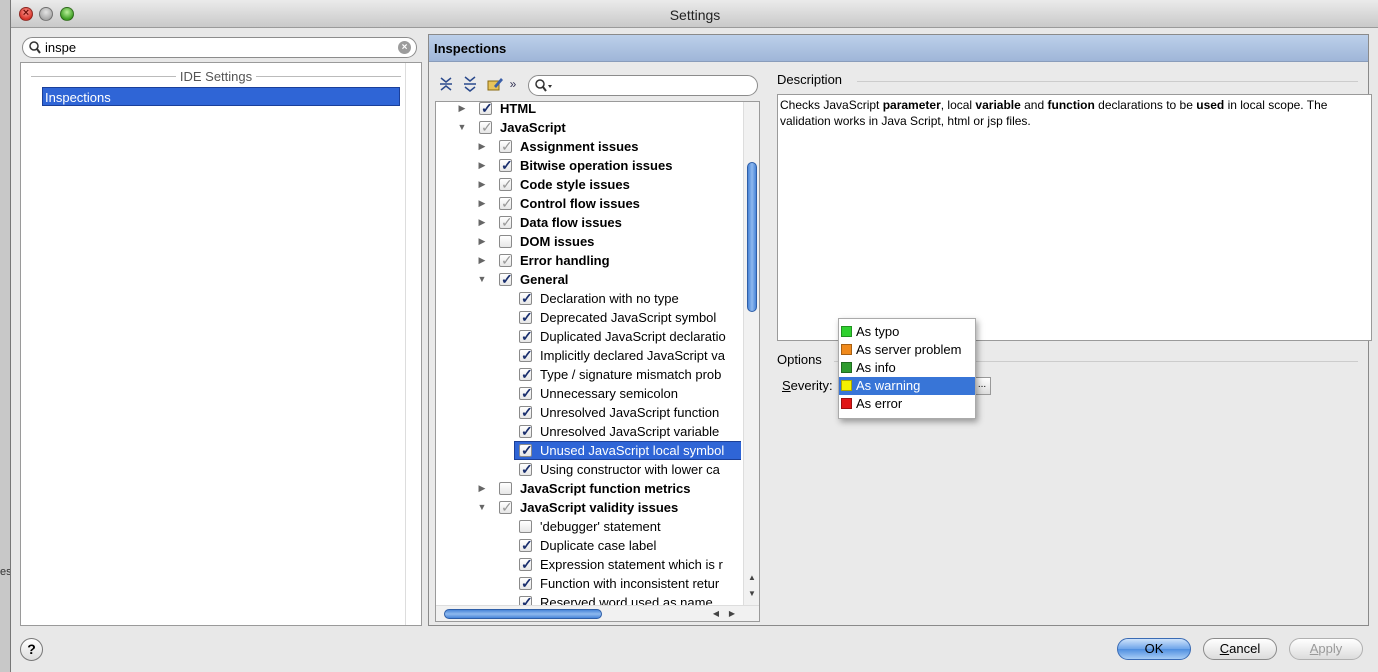 This screenshot has height=672, width=1378. What do you see at coordinates (588, 393) in the screenshot?
I see `tree-row: Unnecessary semicolon` at bounding box center [588, 393].